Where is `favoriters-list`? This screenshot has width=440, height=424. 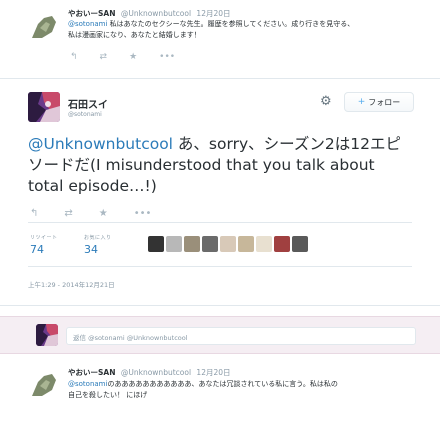 favoriters-list is located at coordinates (228, 244).